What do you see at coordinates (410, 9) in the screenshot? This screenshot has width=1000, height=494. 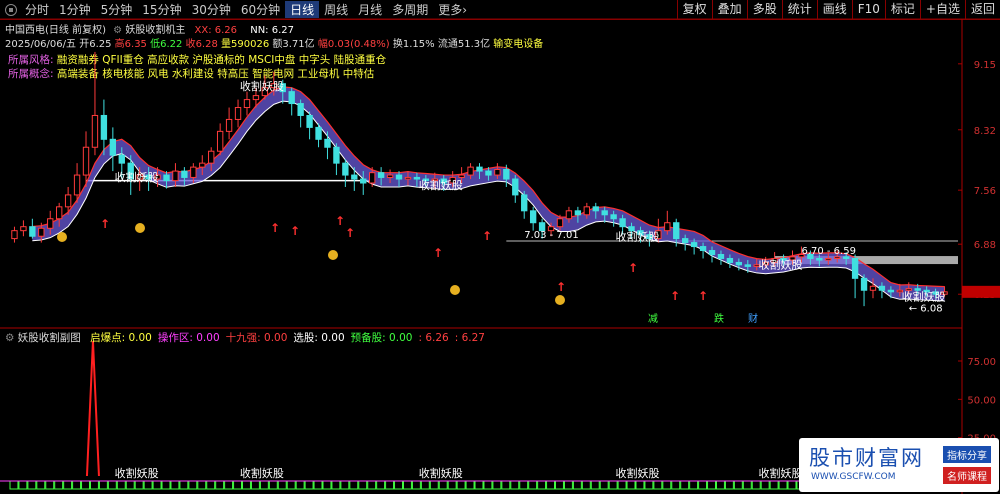 I see `period-tab-9: 多周期` at bounding box center [410, 9].